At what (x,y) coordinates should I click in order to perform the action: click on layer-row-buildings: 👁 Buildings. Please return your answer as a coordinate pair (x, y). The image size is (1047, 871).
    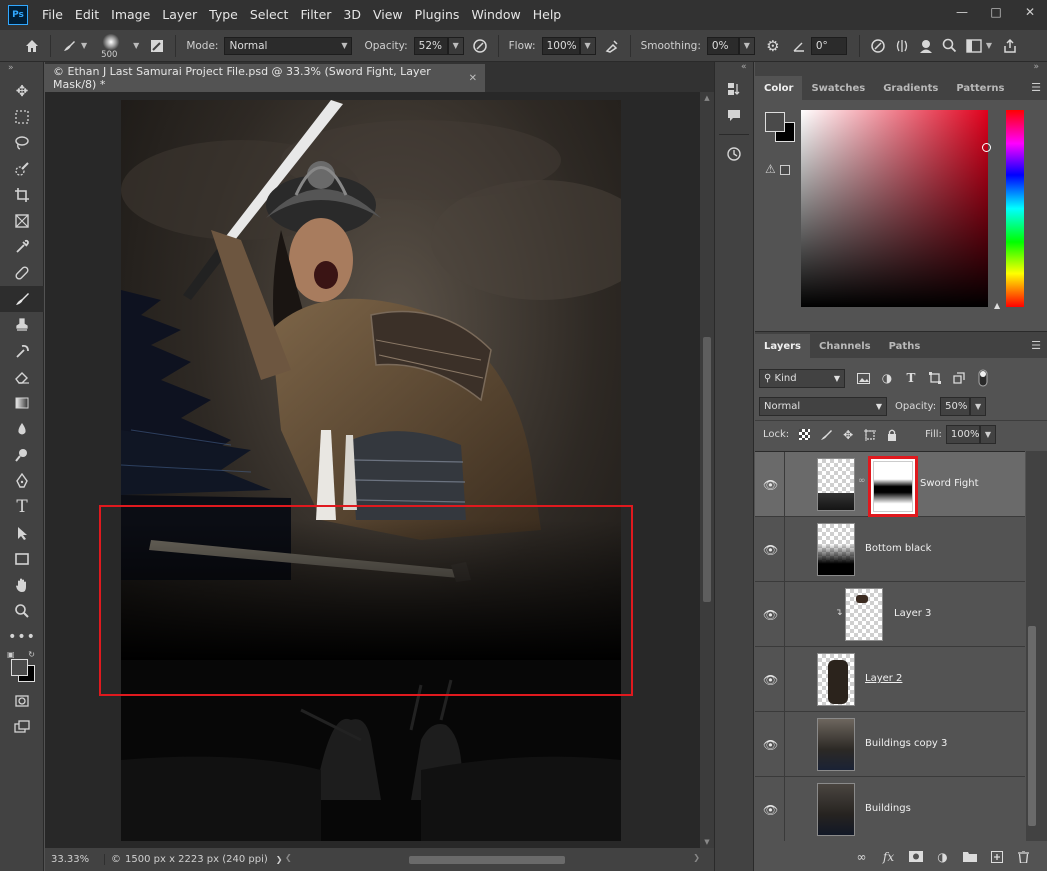
    Looking at the image, I should click on (890, 809).